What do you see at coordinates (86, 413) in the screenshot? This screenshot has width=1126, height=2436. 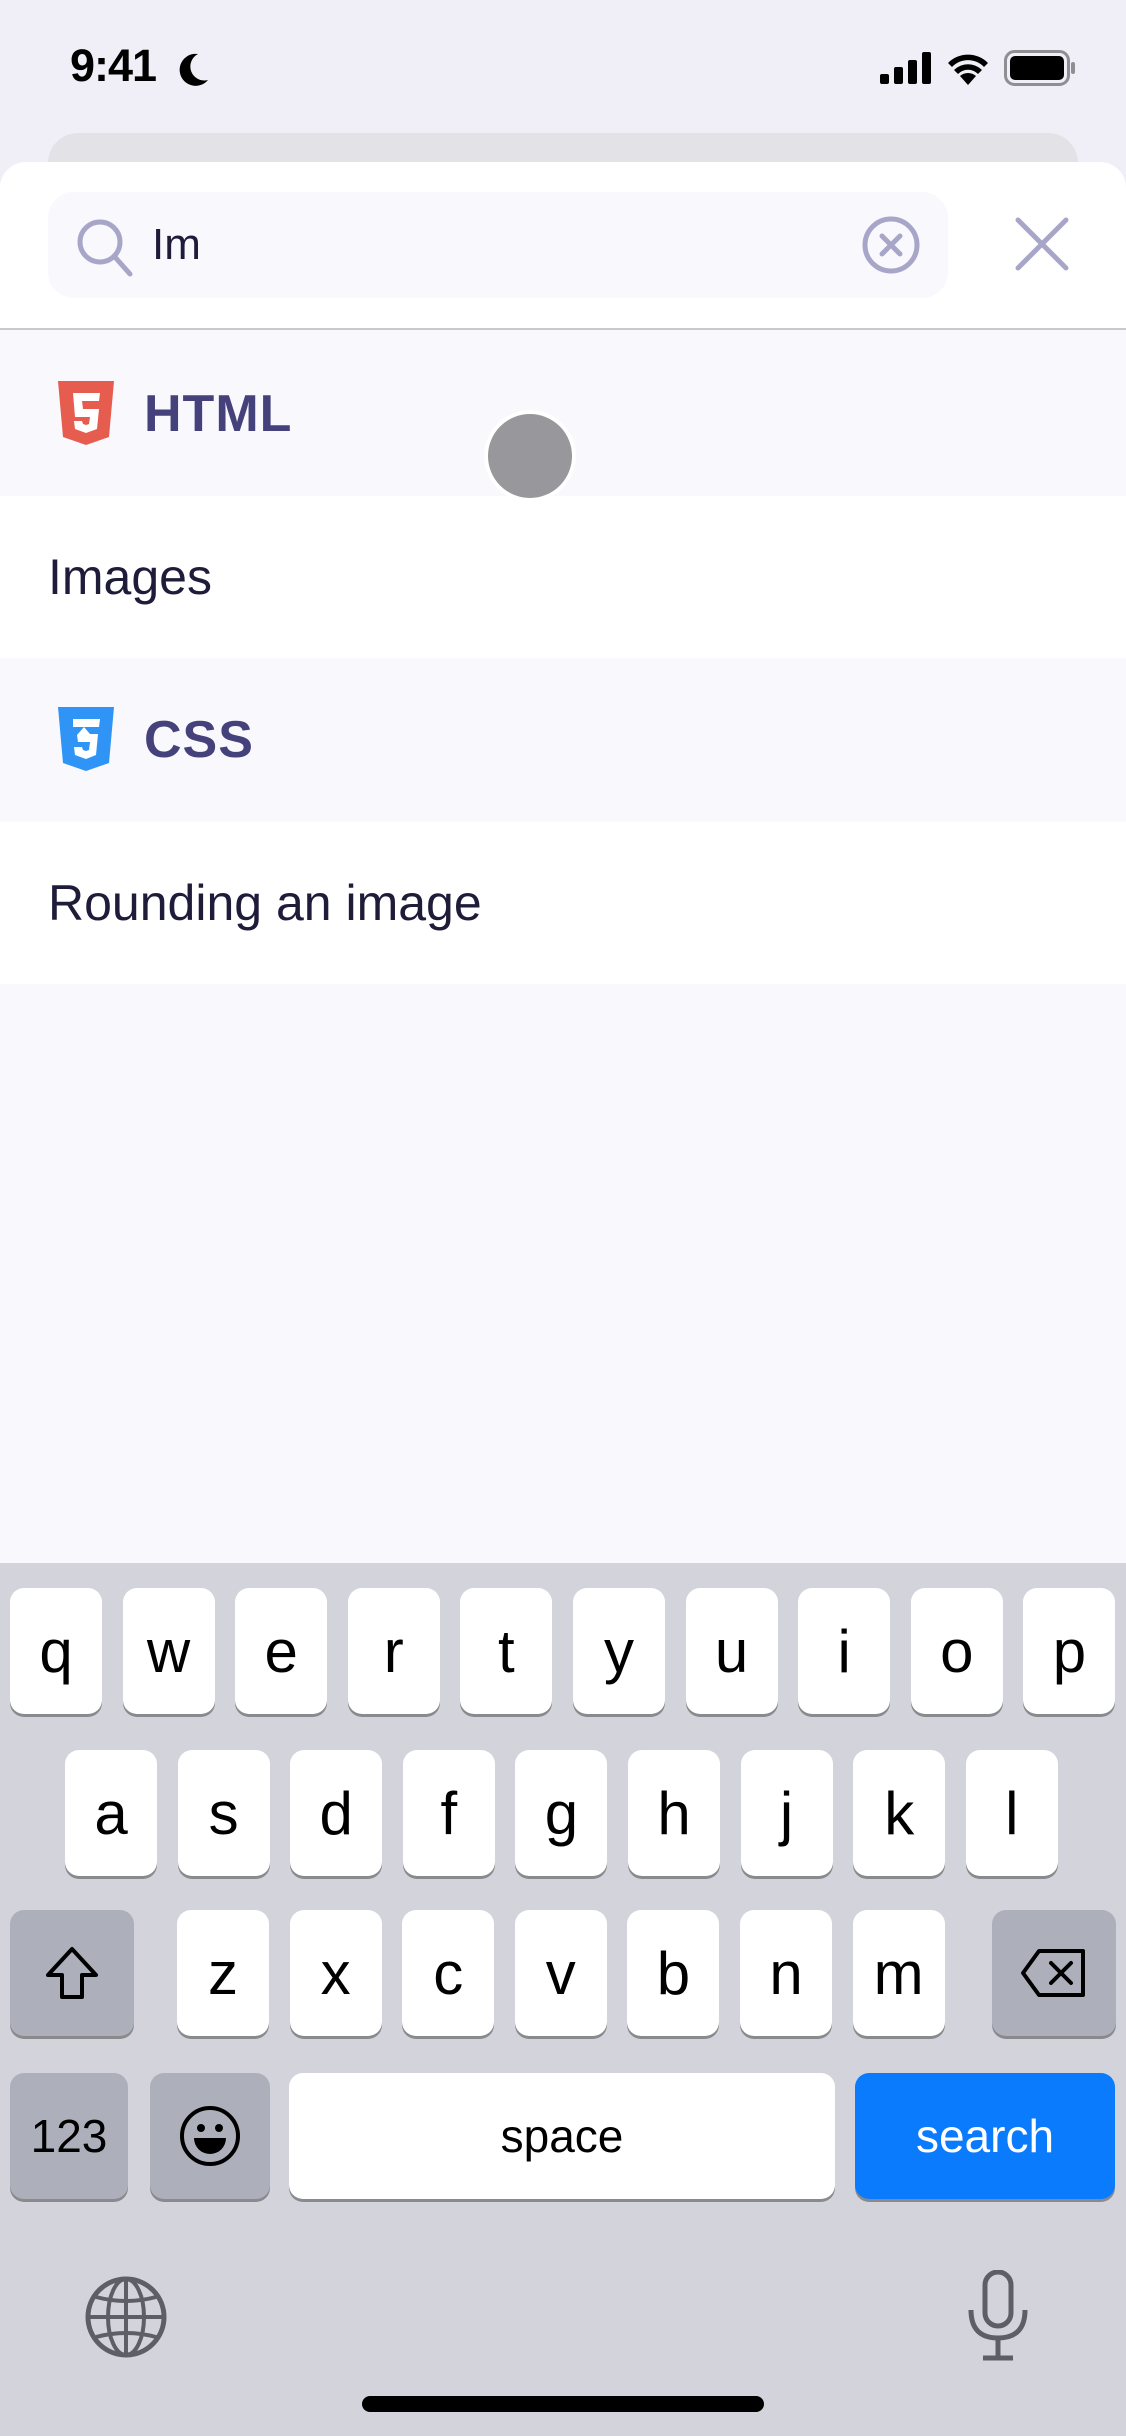 I see `html5-icon` at bounding box center [86, 413].